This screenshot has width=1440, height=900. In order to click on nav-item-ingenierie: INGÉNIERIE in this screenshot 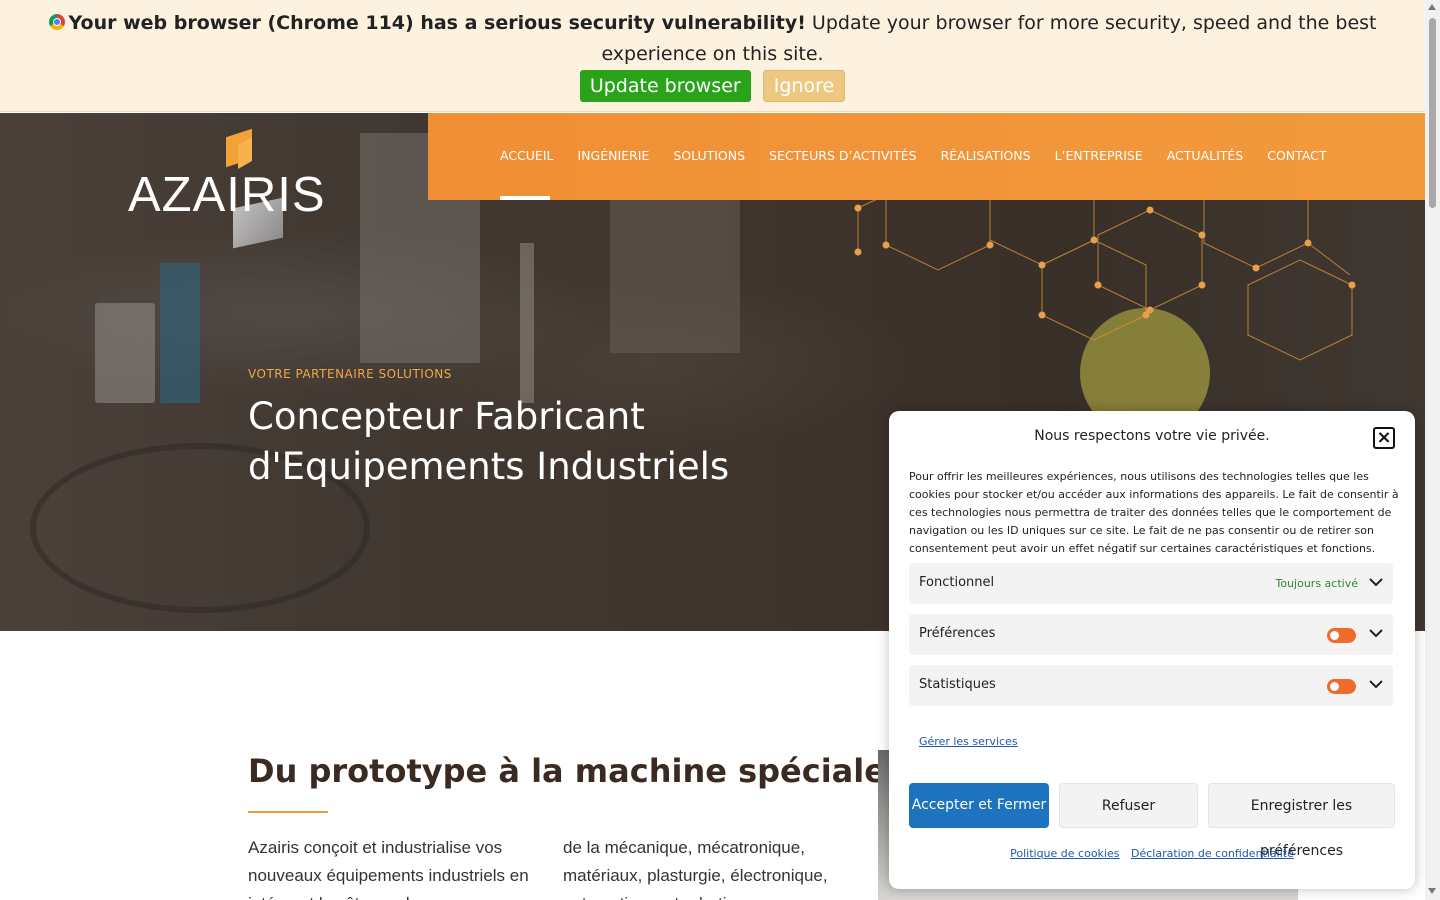, I will do `click(614, 155)`.